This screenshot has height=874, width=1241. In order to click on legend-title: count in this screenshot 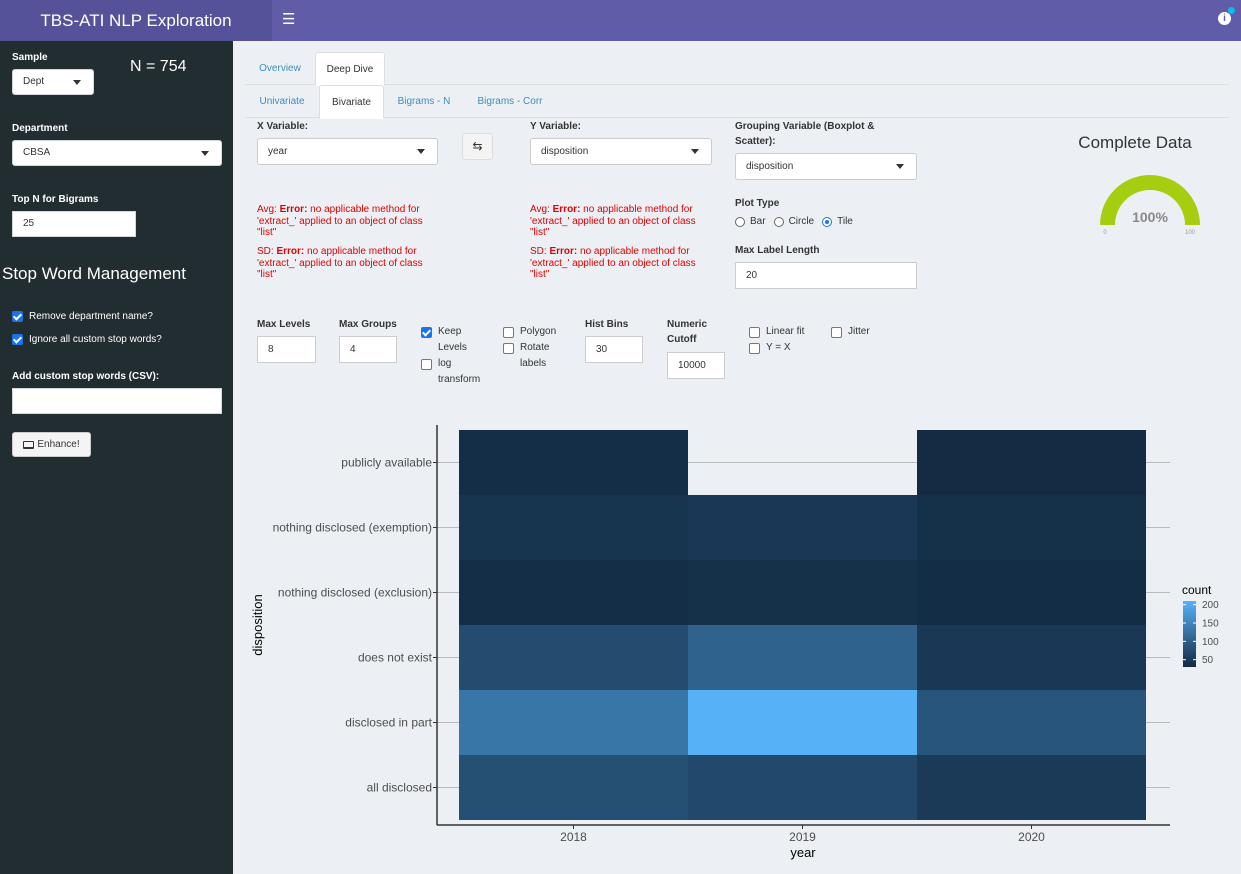, I will do `click(1197, 590)`.